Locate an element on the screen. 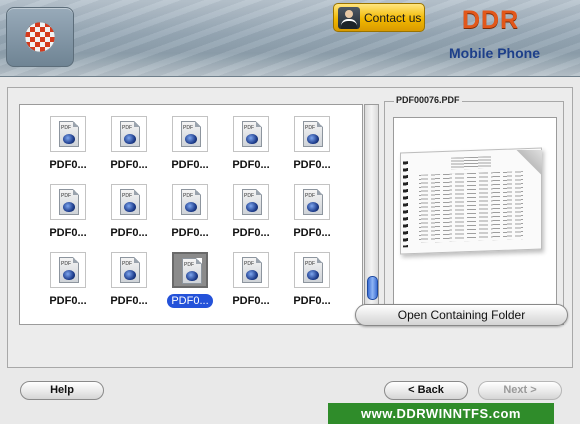 This screenshot has width=580, height=424. person-icon is located at coordinates (349, 17).